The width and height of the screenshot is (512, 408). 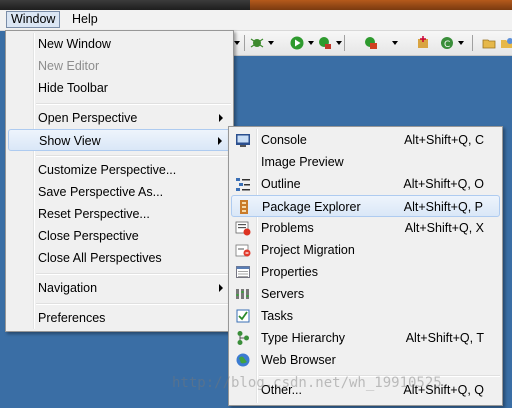 I want to click on open-folder-icon, so click(x=489, y=43).